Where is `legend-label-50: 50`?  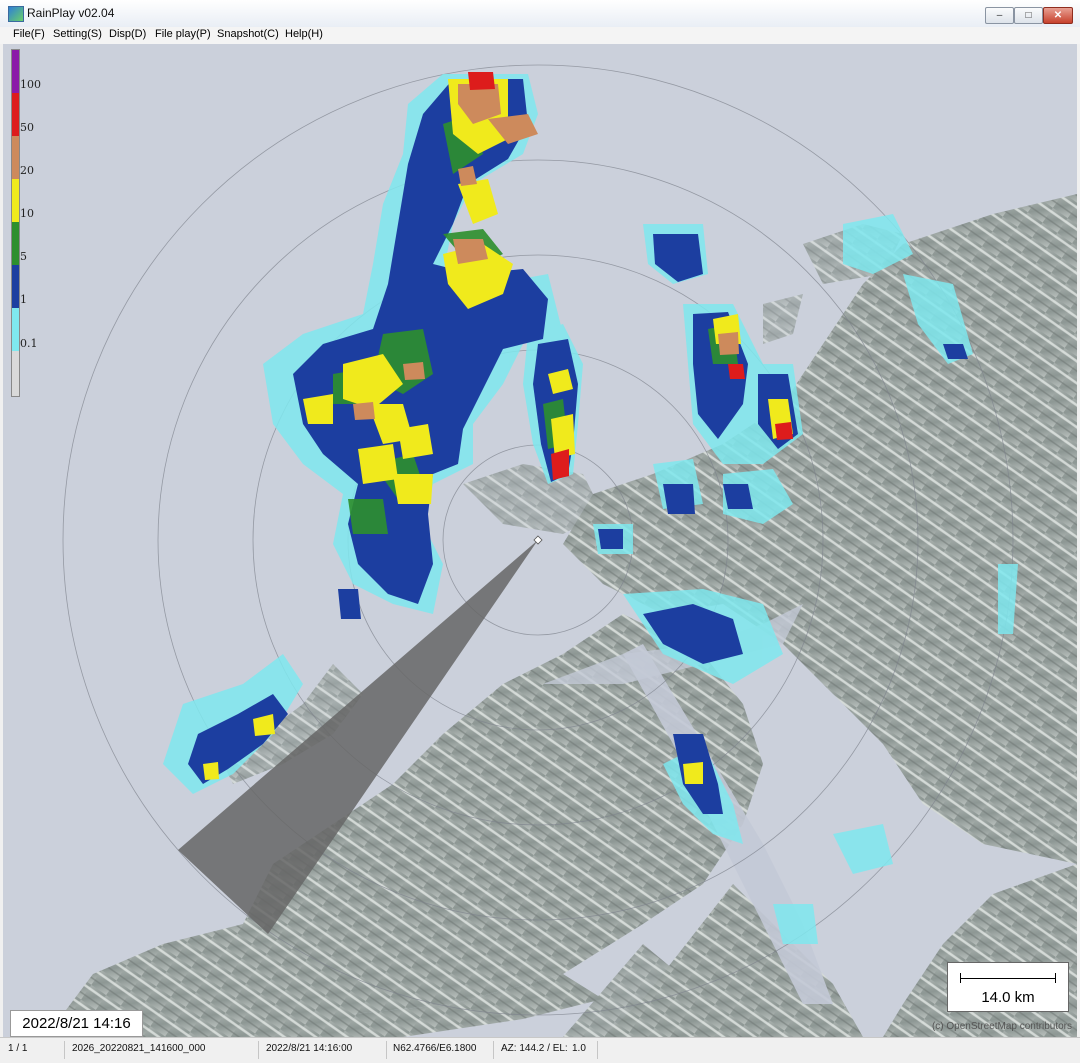
legend-label-50: 50 is located at coordinates (27, 127).